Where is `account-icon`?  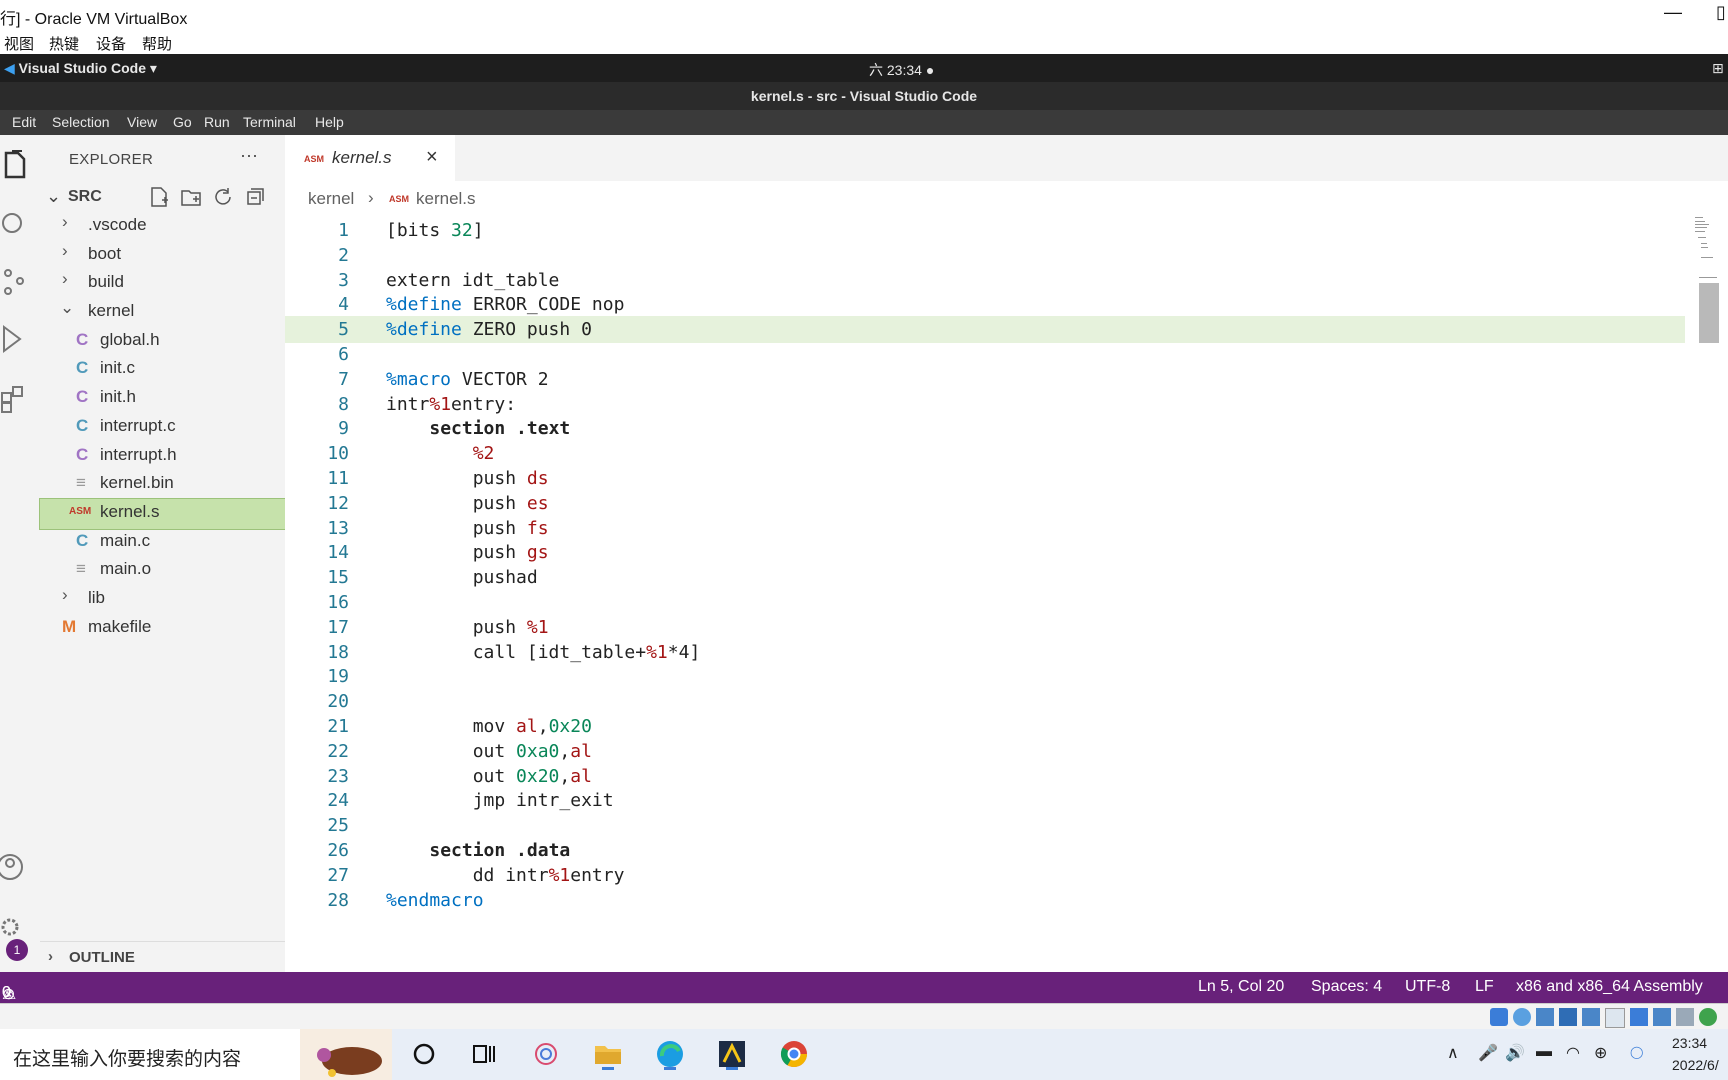 account-icon is located at coordinates (18, 867).